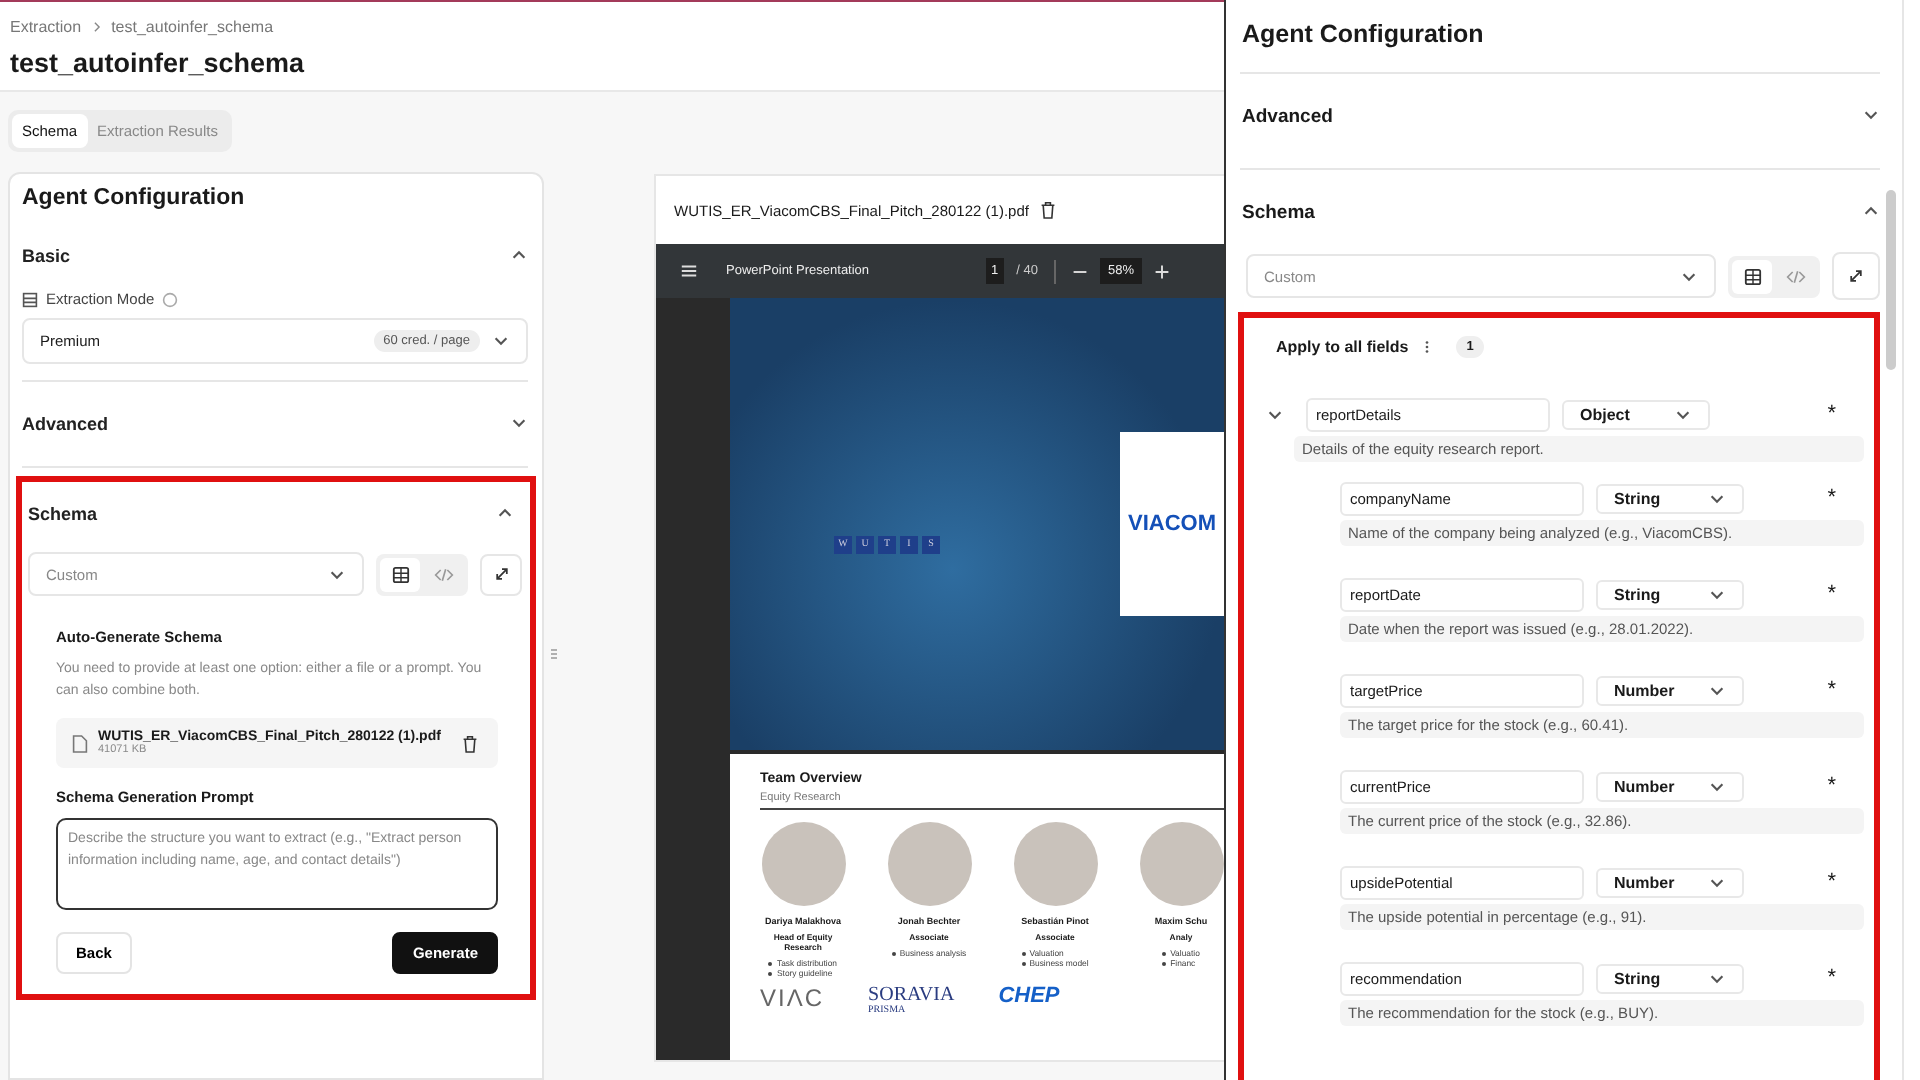 The height and width of the screenshot is (1080, 1920). What do you see at coordinates (1342, 347) in the screenshot?
I see `apply-all-label: Apply to all fields` at bounding box center [1342, 347].